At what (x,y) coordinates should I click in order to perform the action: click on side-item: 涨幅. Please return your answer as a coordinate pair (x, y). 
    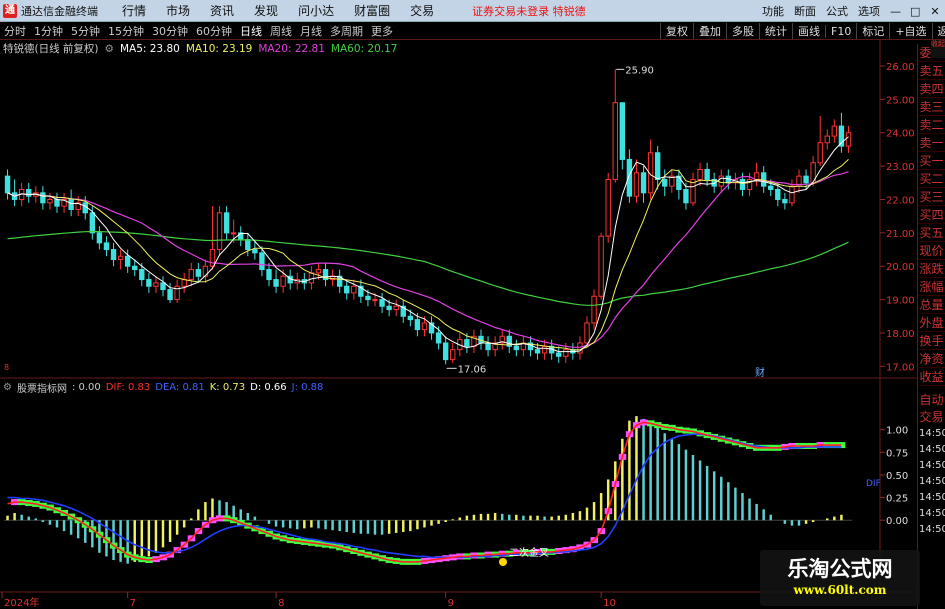
    Looking at the image, I should click on (931, 287).